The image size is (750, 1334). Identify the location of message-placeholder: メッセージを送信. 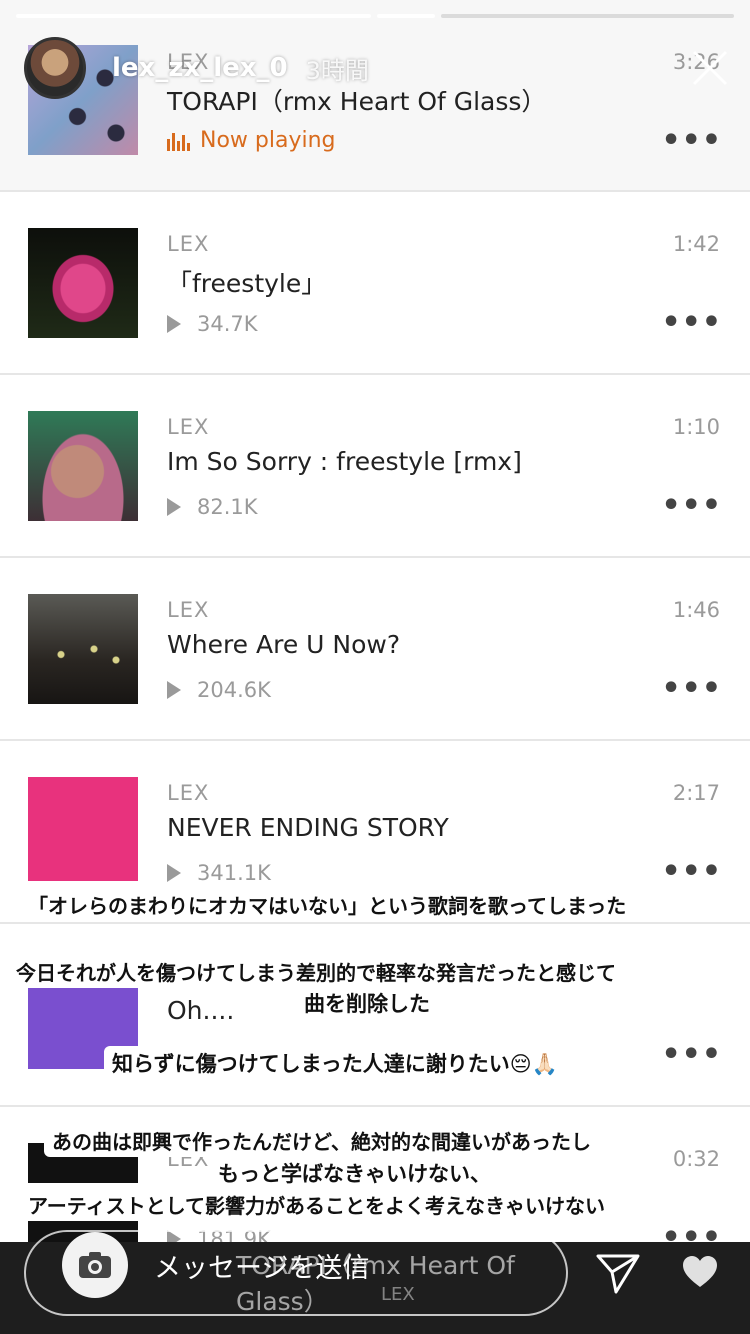
(262, 1268).